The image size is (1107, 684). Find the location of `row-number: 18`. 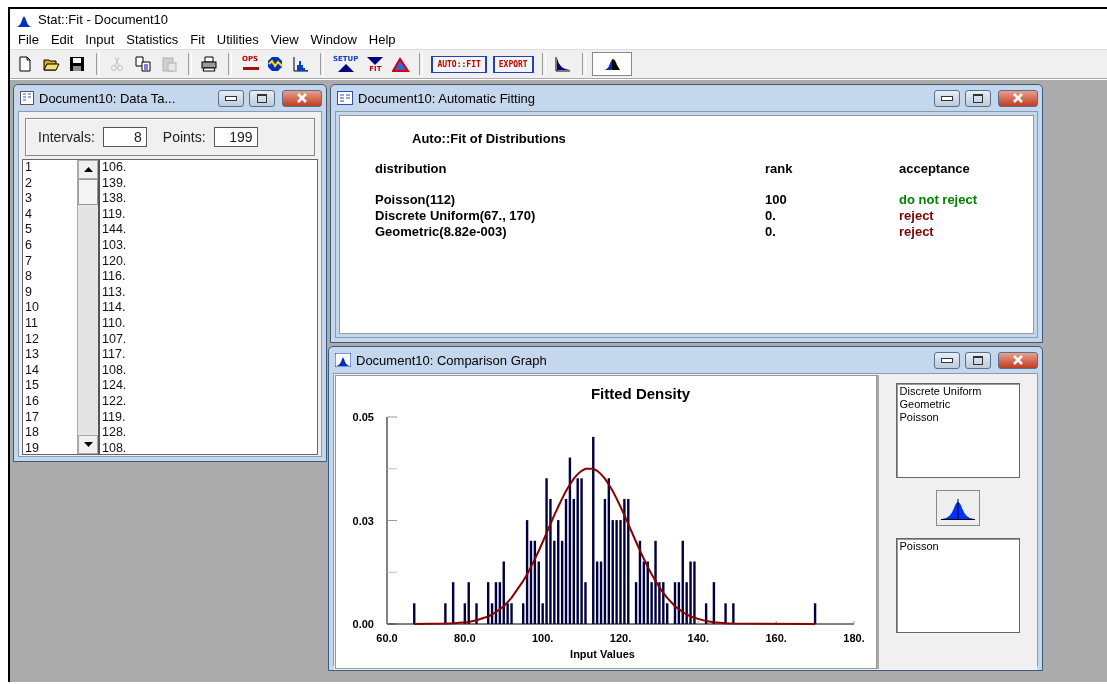

row-number: 18 is located at coordinates (32, 433).